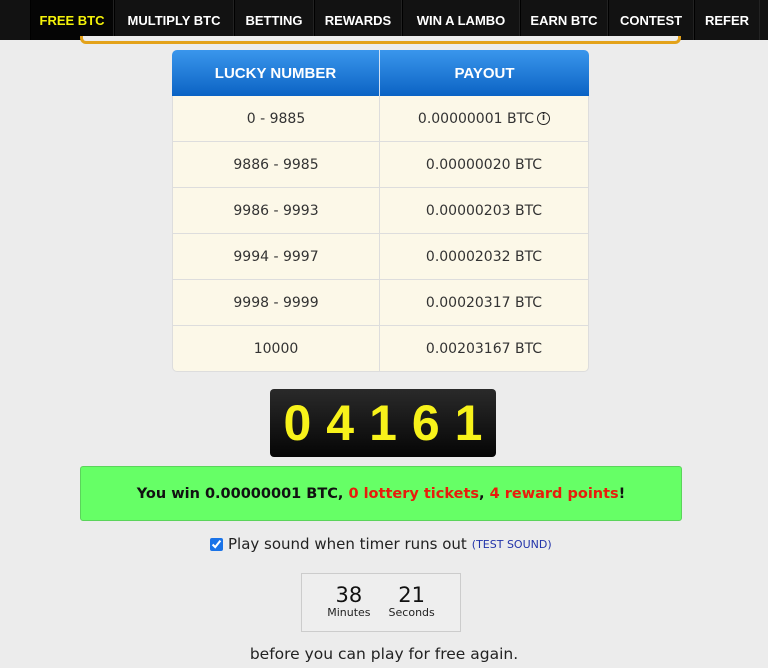 Image resolution: width=768 pixels, height=668 pixels. What do you see at coordinates (349, 595) in the screenshot?
I see `minutes-value: 38` at bounding box center [349, 595].